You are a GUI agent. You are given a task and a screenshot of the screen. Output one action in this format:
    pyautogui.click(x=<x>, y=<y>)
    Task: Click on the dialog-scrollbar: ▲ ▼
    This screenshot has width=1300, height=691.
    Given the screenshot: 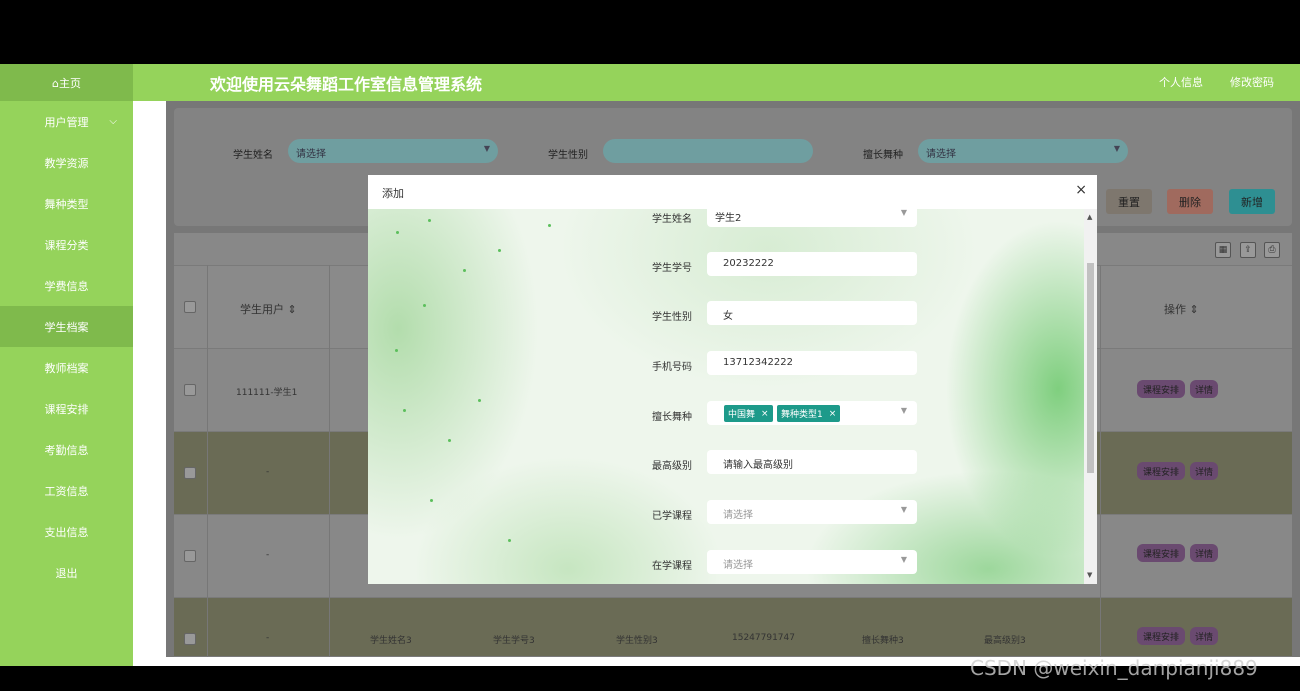 What is the action you would take?
    pyautogui.click(x=1090, y=396)
    